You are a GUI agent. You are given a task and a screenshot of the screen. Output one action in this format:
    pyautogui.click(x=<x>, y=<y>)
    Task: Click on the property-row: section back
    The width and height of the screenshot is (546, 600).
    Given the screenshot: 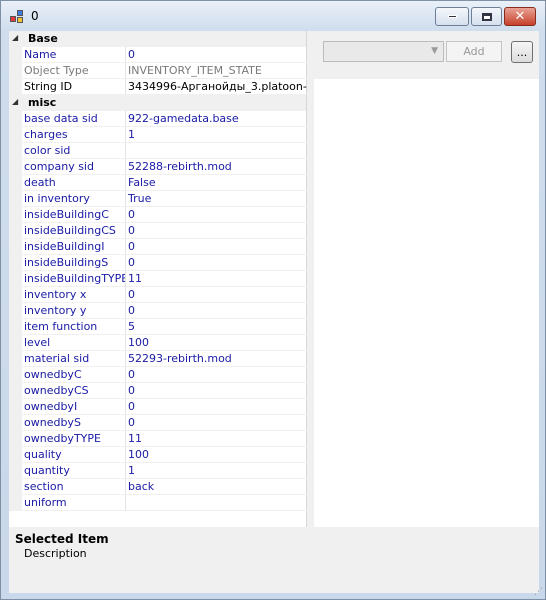 What is the action you would take?
    pyautogui.click(x=158, y=487)
    